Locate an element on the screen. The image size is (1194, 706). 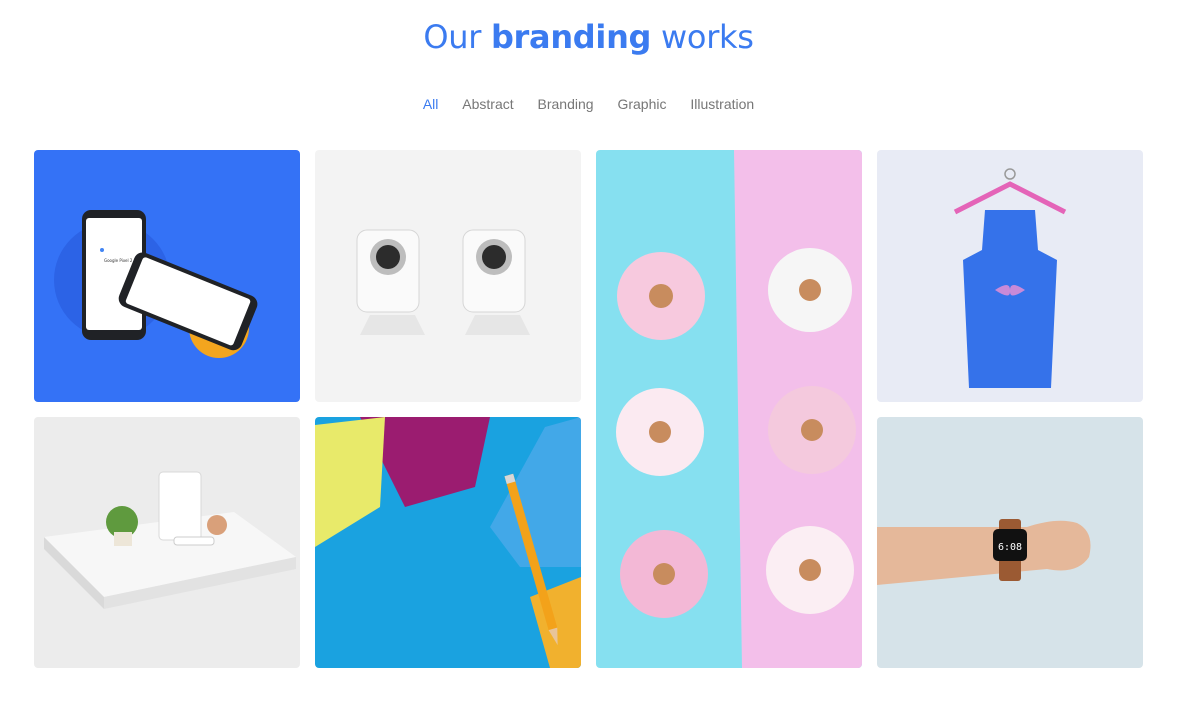
portfolio-item-apron is located at coordinates (1010, 276).